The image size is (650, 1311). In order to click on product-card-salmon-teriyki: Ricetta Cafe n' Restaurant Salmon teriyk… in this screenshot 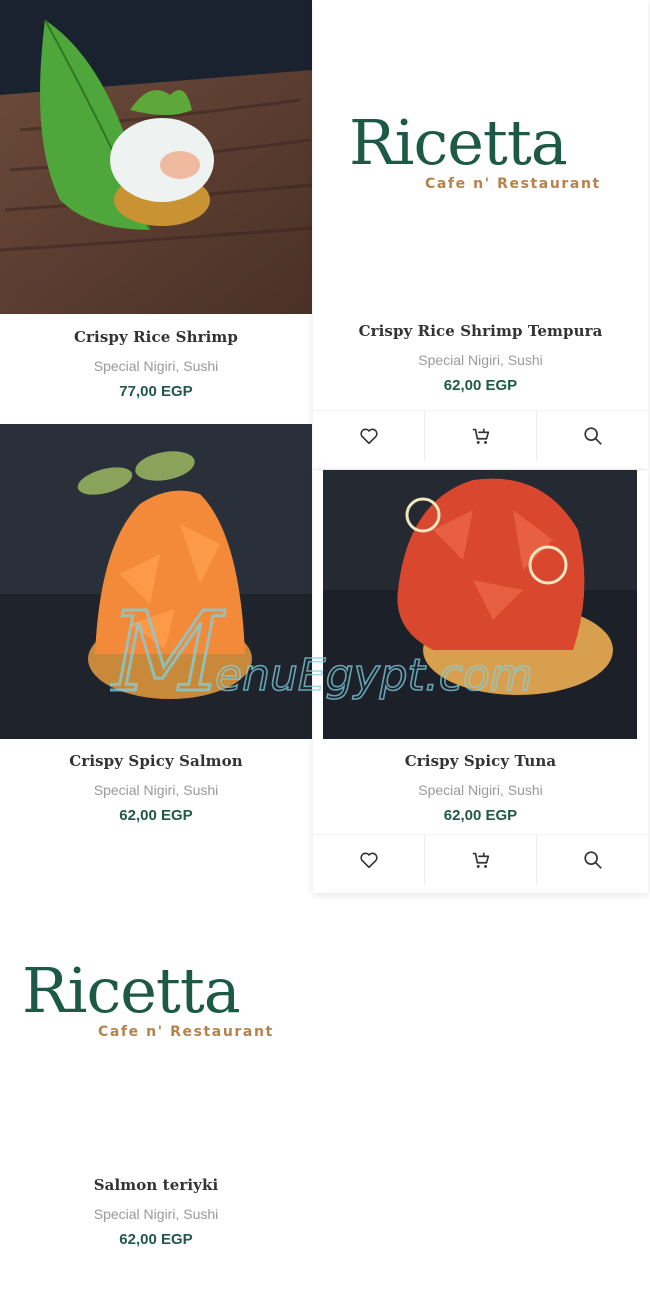, I will do `click(156, 1084)`.